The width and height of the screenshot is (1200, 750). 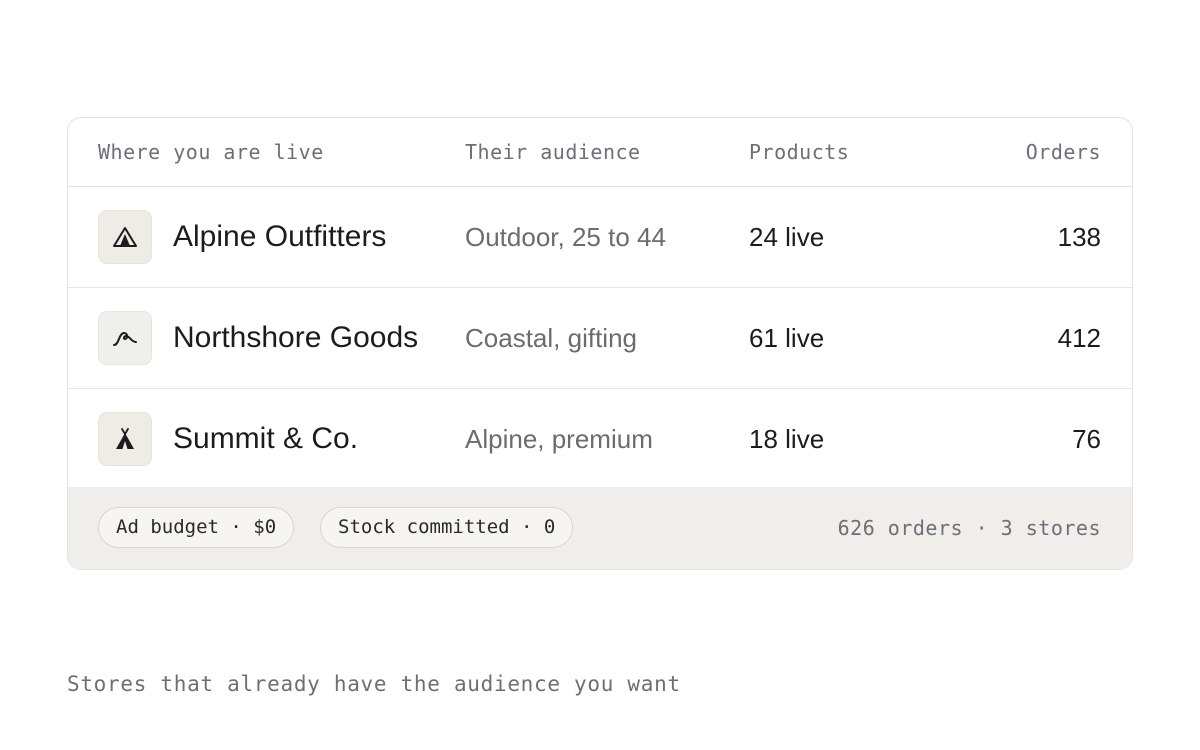 I want to click on teepee-icon, so click(x=125, y=438).